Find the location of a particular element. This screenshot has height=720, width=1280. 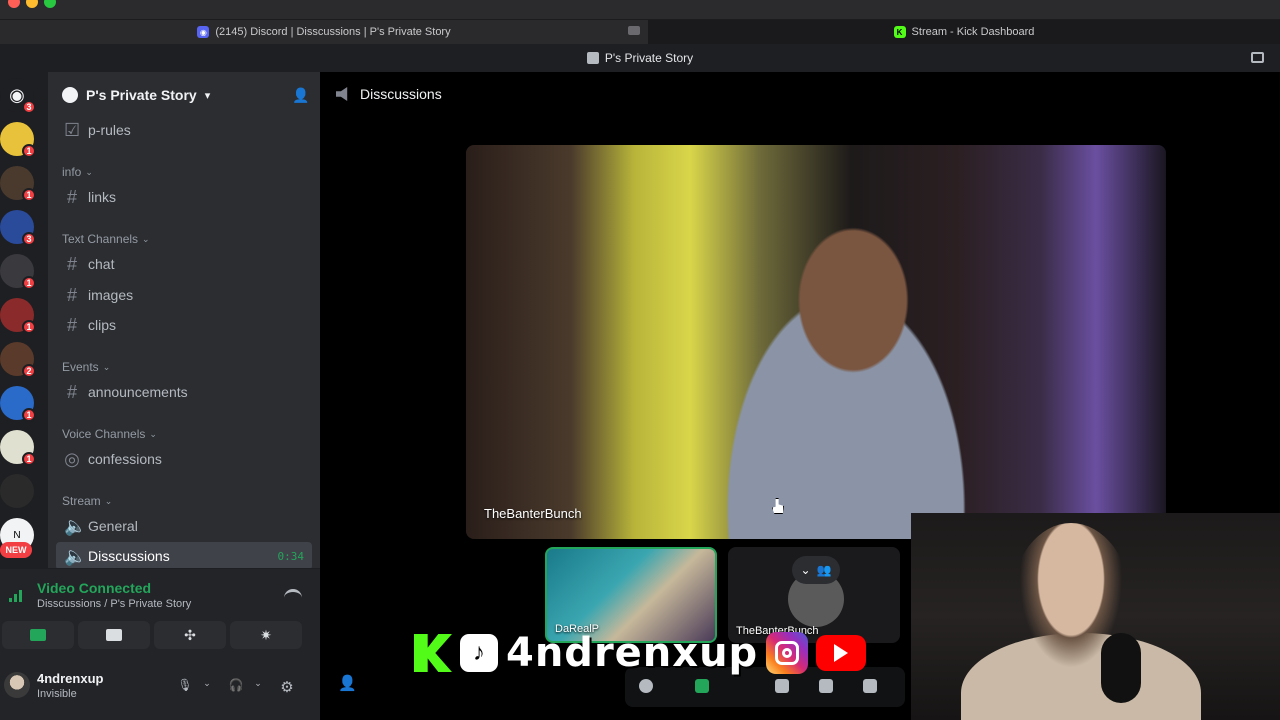

activities-icon is located at coordinates (826, 686).